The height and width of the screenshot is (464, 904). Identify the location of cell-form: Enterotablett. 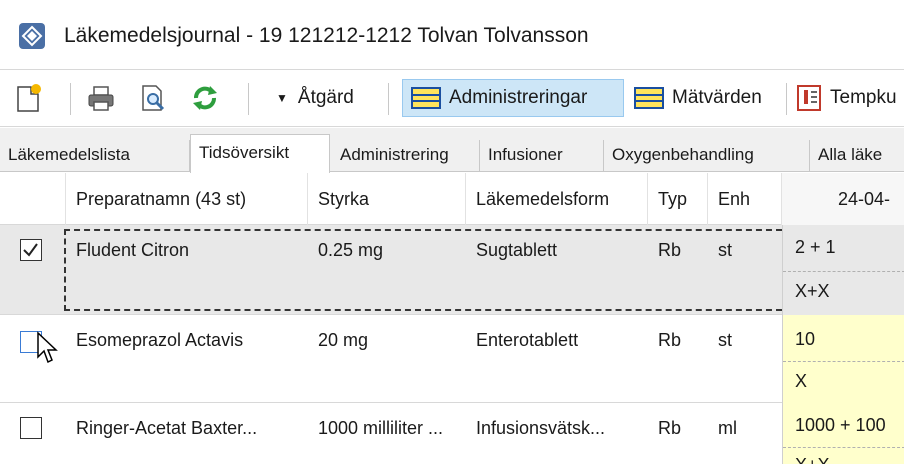
(527, 340).